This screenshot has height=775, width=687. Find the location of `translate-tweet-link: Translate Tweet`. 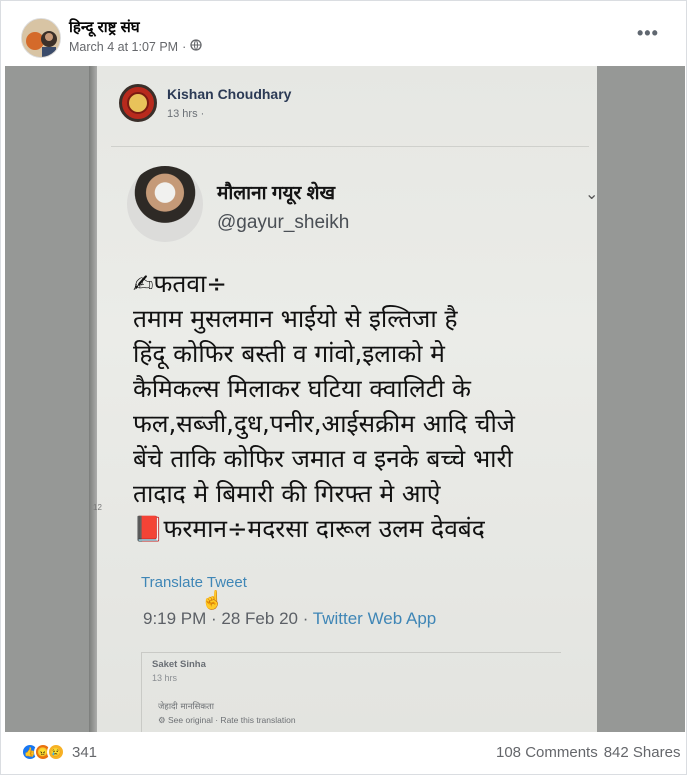

translate-tweet-link: Translate Tweet is located at coordinates (194, 582).